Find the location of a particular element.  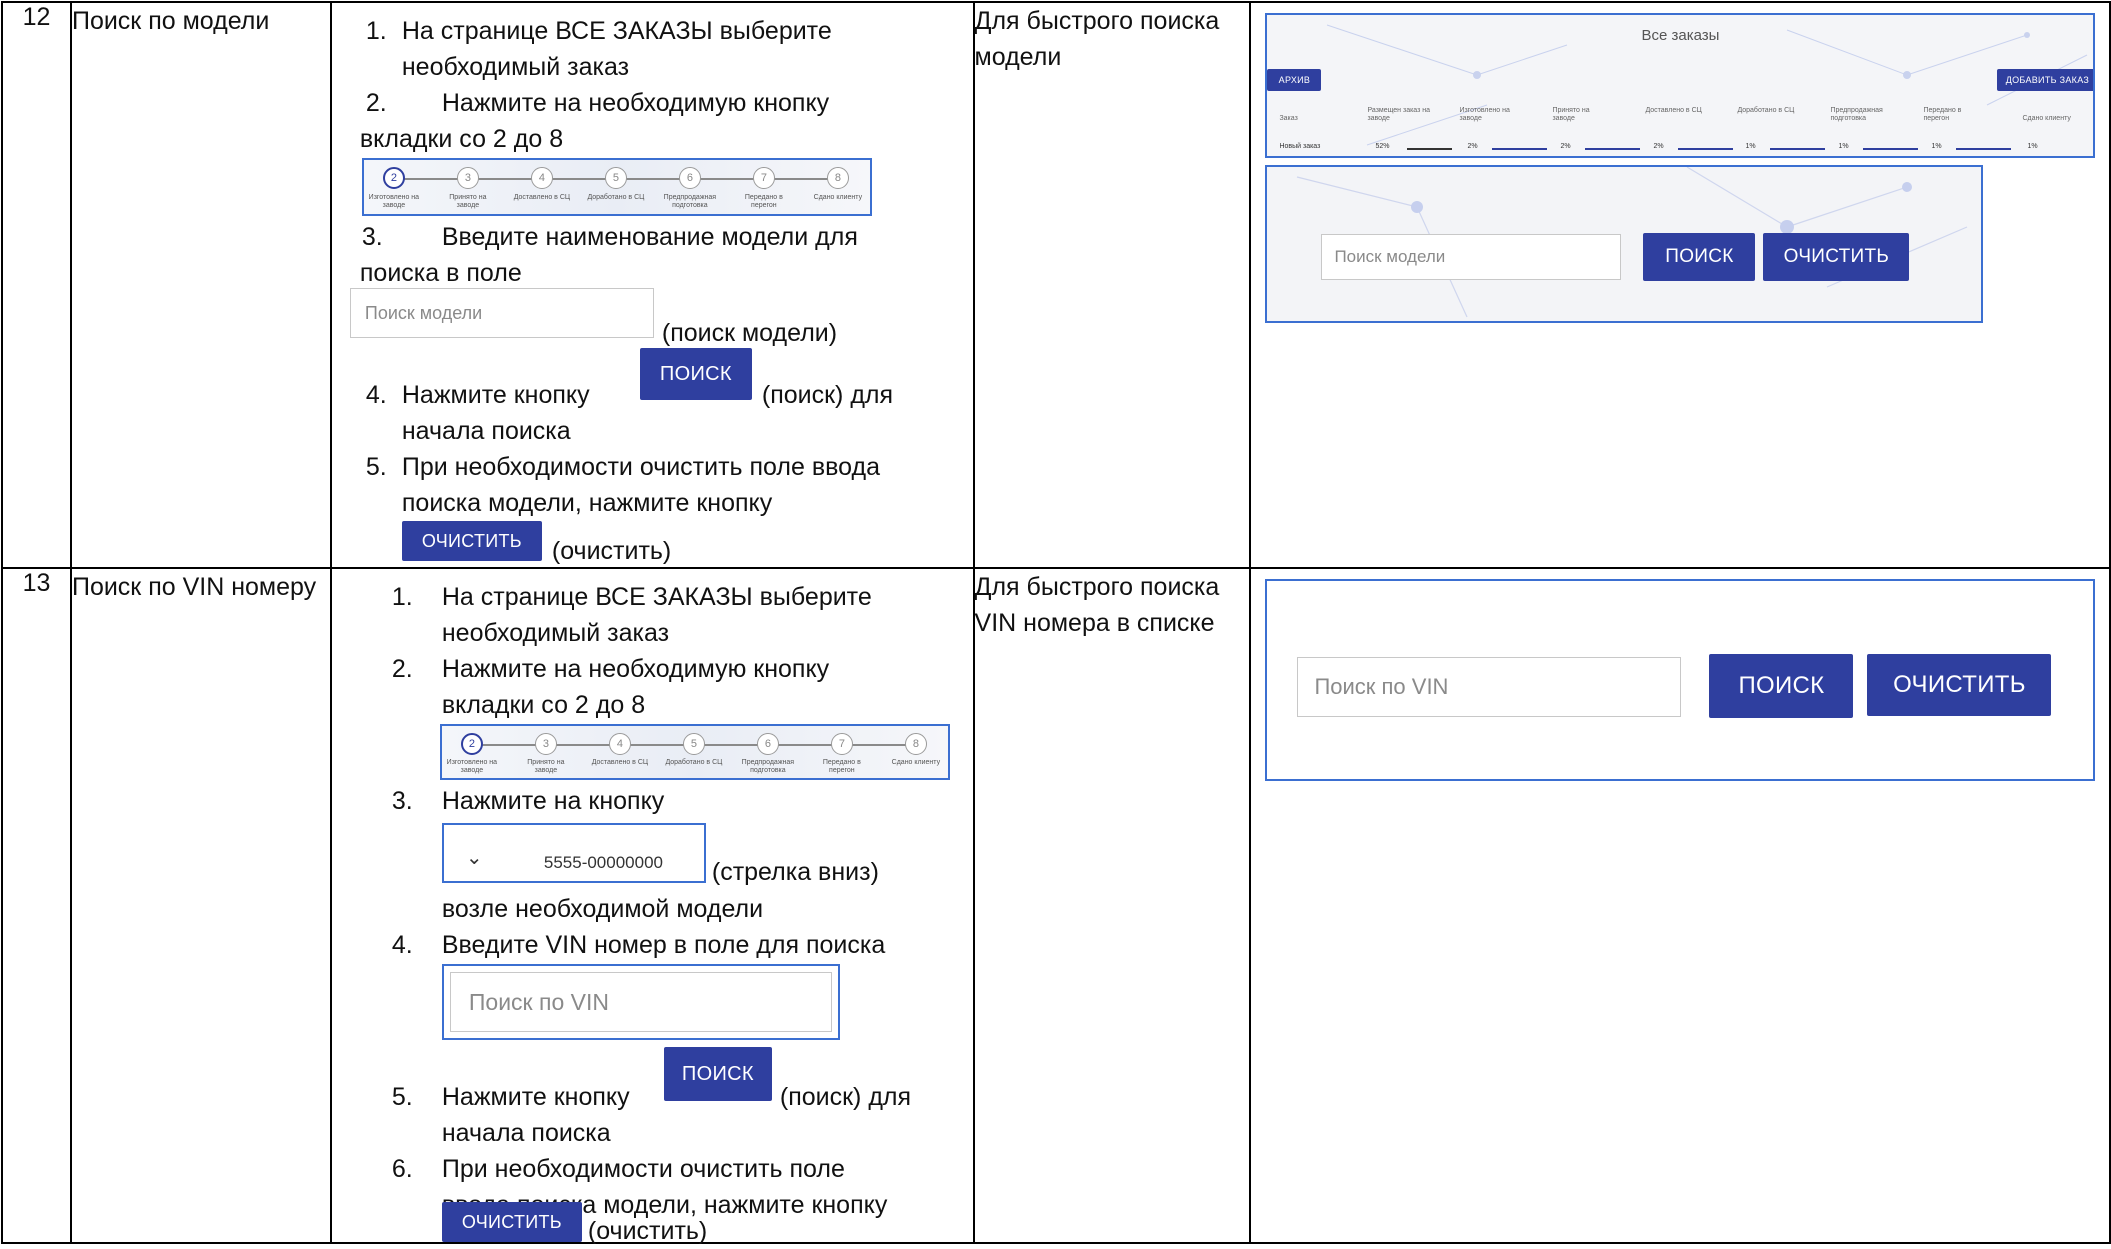

column-header: Принято на заводе is located at coordinates (1571, 114).